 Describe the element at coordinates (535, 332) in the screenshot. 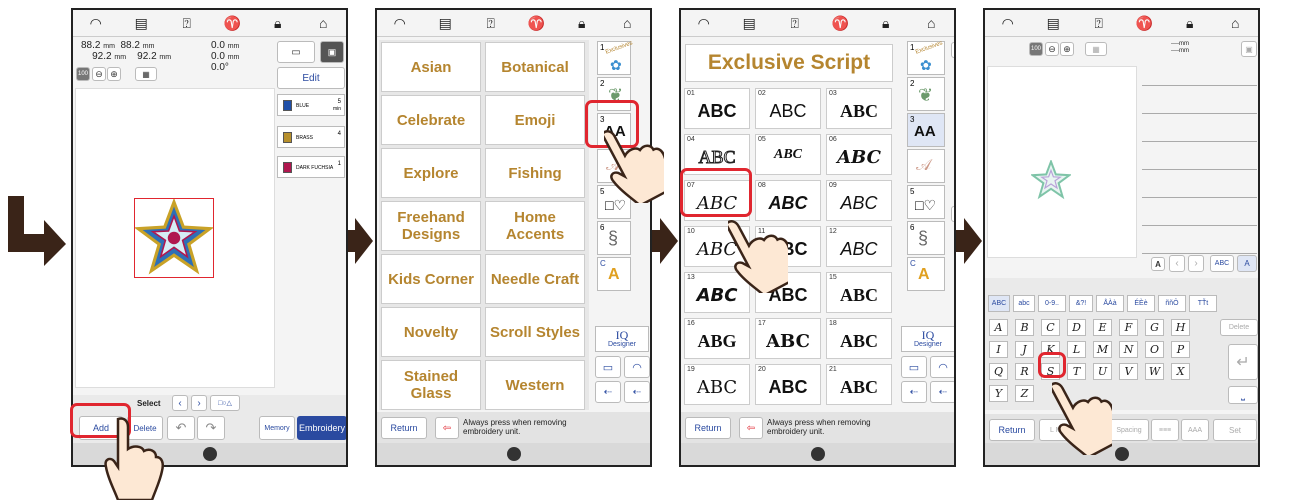

I see `category-scroll: Scroll Styles` at that location.